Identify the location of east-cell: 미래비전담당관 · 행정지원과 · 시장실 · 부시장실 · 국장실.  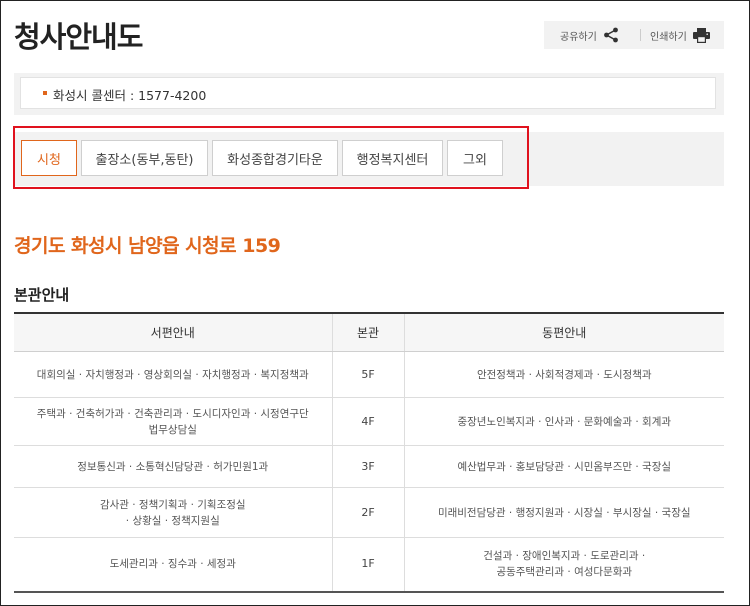
(564, 512).